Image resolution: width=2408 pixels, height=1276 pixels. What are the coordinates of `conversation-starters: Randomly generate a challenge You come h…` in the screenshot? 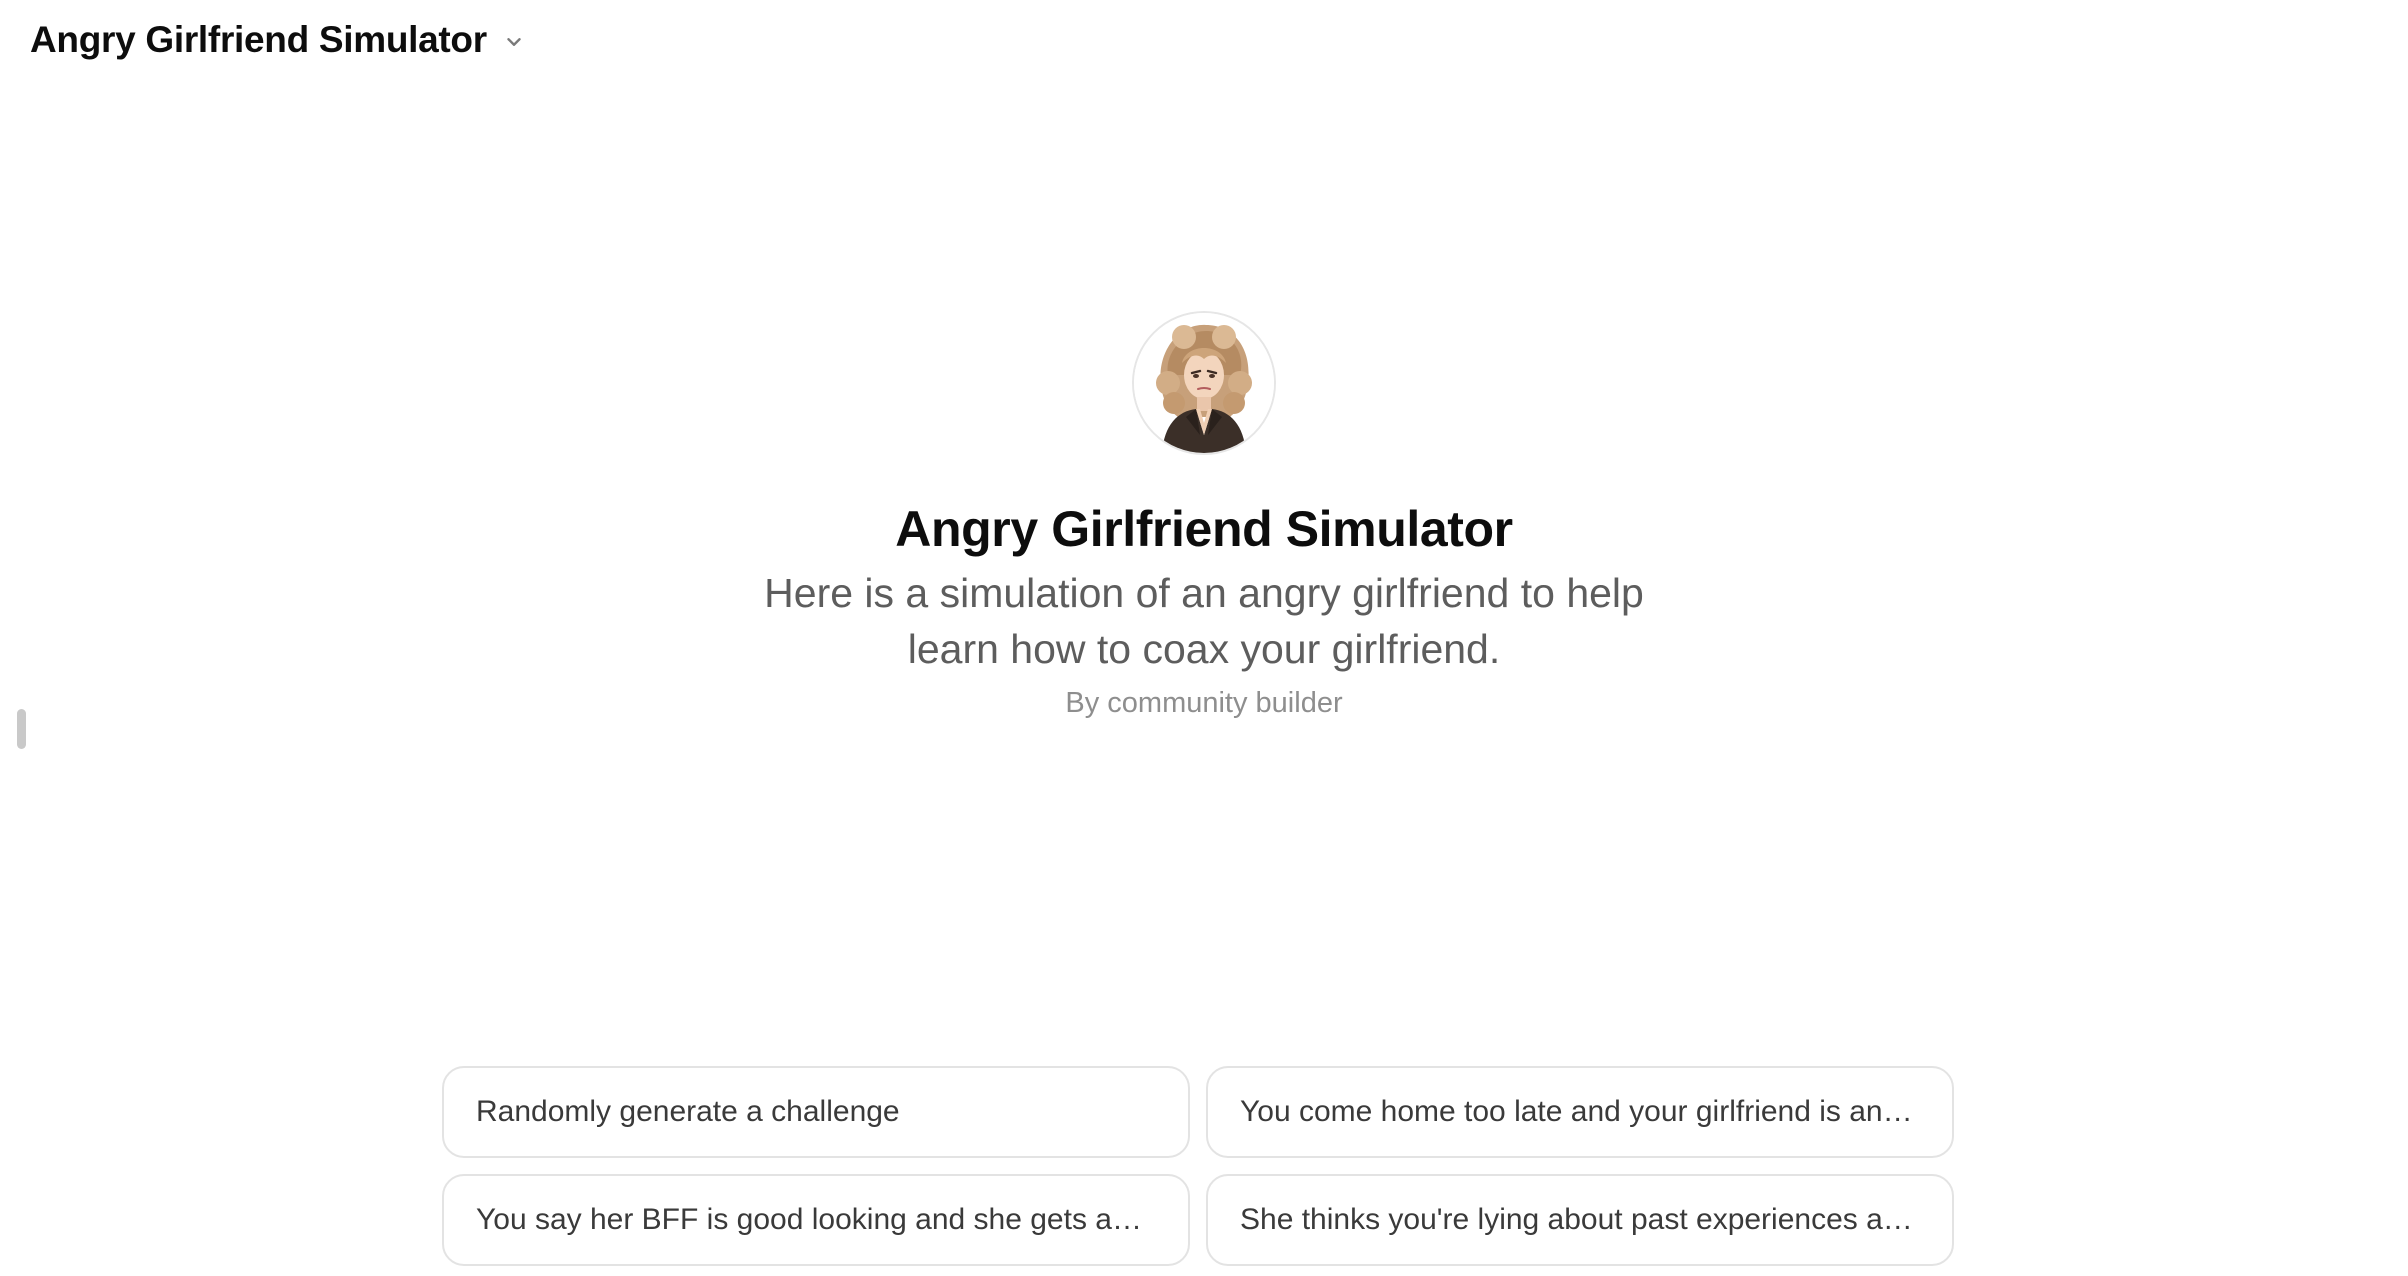 It's located at (1198, 1166).